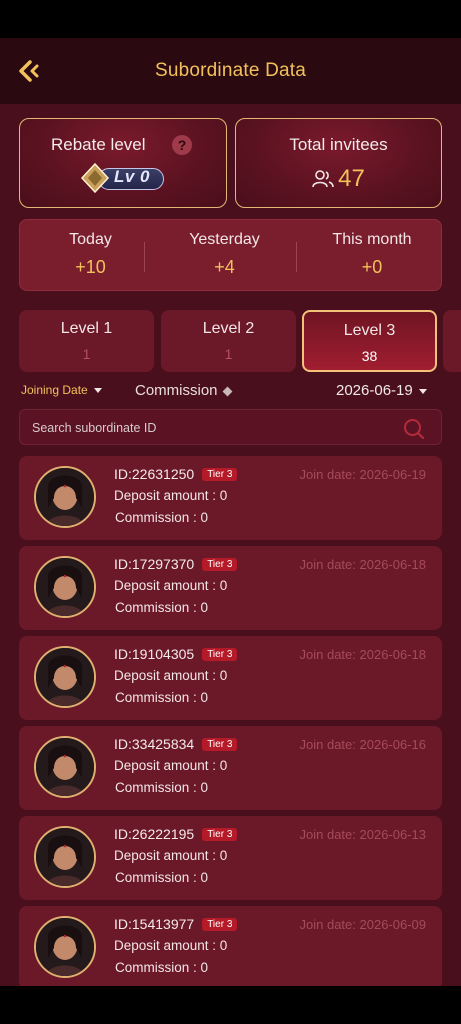 This screenshot has height=1024, width=461. I want to click on status-bar, so click(230, 19).